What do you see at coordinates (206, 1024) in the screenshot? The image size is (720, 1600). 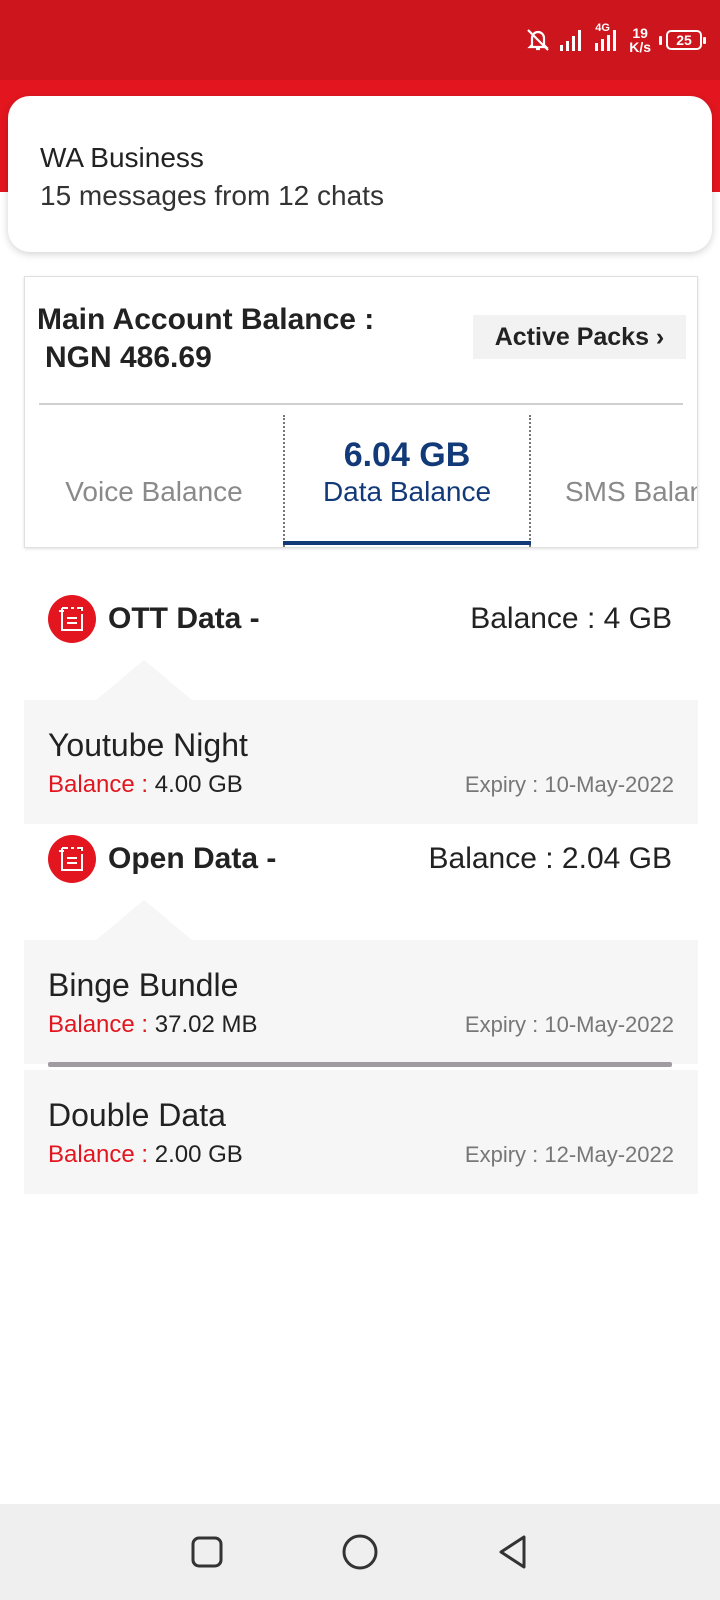 I see `pack-balance-value: 37.02 MB` at bounding box center [206, 1024].